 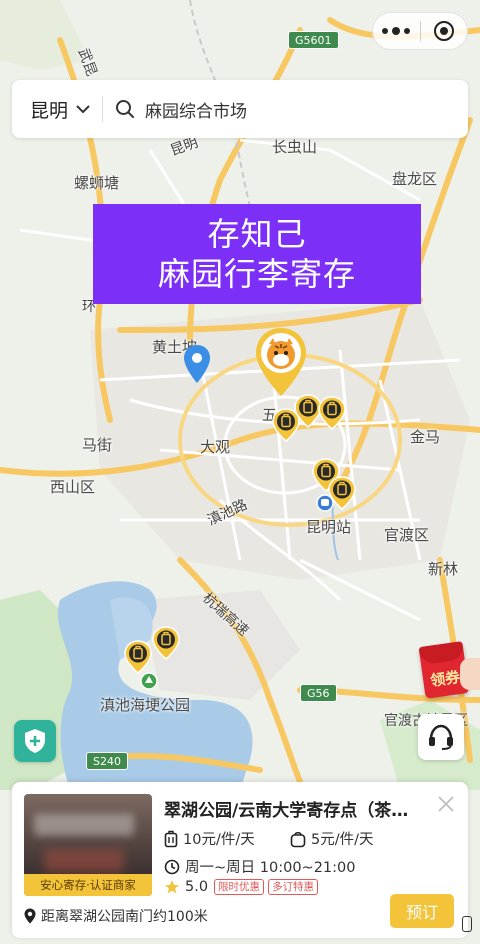 I want to click on highway-shield-g5601: G5601, so click(x=313, y=40).